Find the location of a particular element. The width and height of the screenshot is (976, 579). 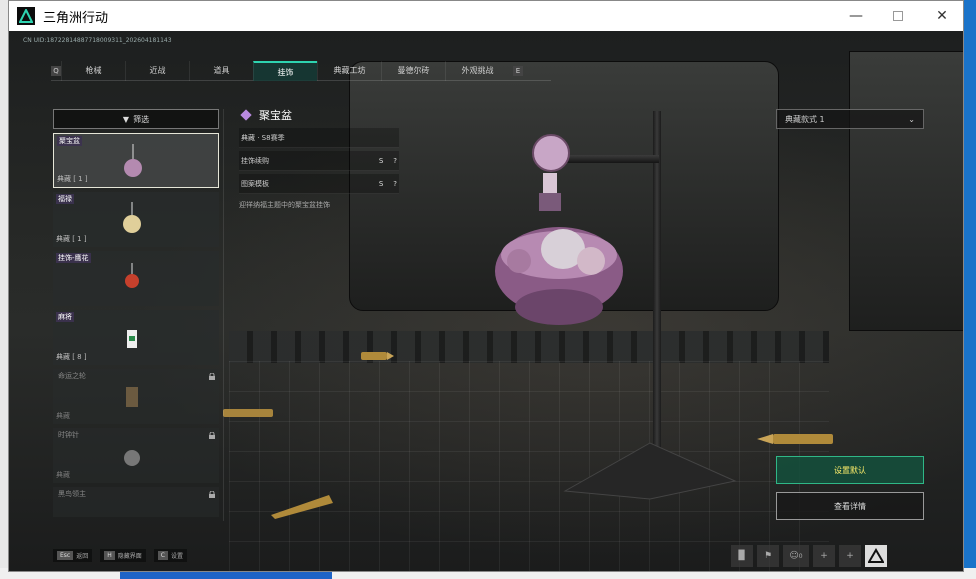

key-hints: Esc 返回 H 隐藏界面 C 设置 is located at coordinates (120, 555).